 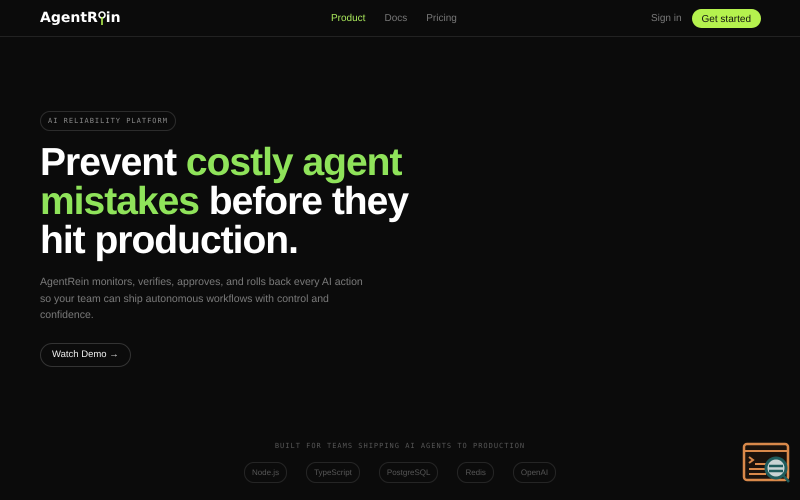 I want to click on nav-link: Docs, so click(x=396, y=18).